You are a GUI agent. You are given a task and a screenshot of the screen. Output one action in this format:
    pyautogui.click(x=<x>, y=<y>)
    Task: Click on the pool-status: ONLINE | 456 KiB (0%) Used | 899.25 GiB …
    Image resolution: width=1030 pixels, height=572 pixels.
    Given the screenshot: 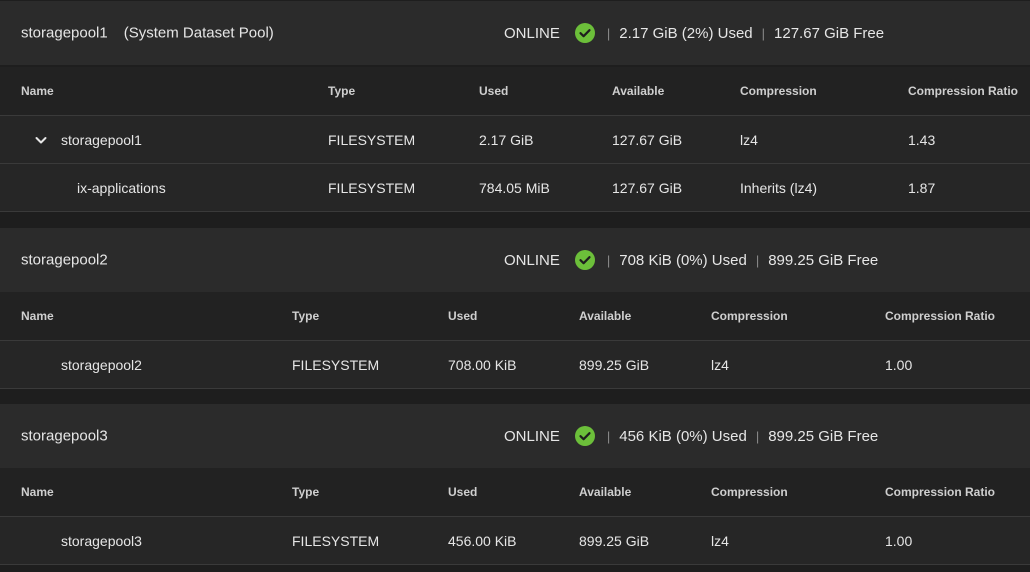 What is the action you would take?
    pyautogui.click(x=691, y=436)
    